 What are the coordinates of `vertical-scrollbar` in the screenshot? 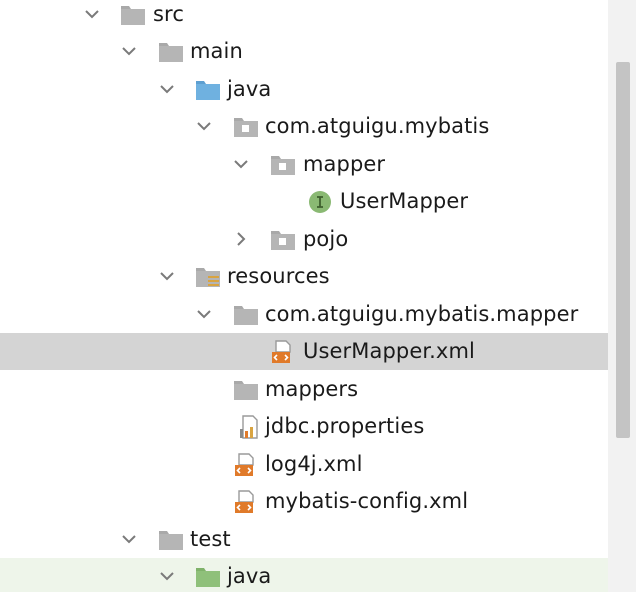 It's located at (622, 296).